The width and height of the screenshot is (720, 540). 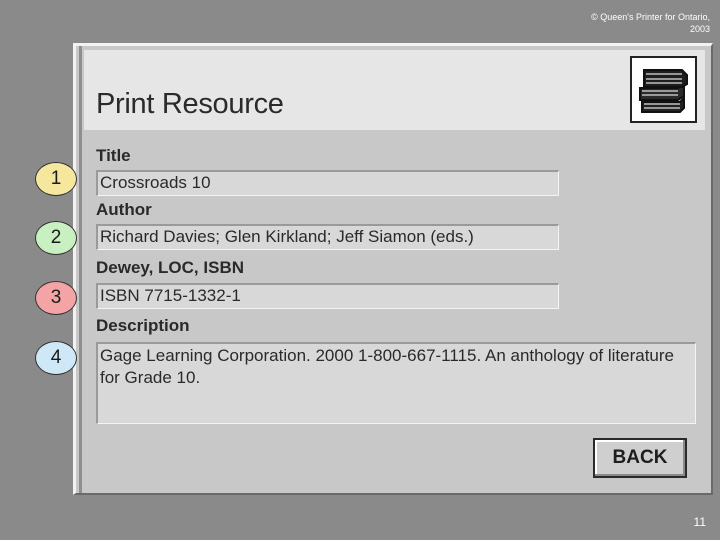 I want to click on author-label: Author, so click(x=124, y=209).